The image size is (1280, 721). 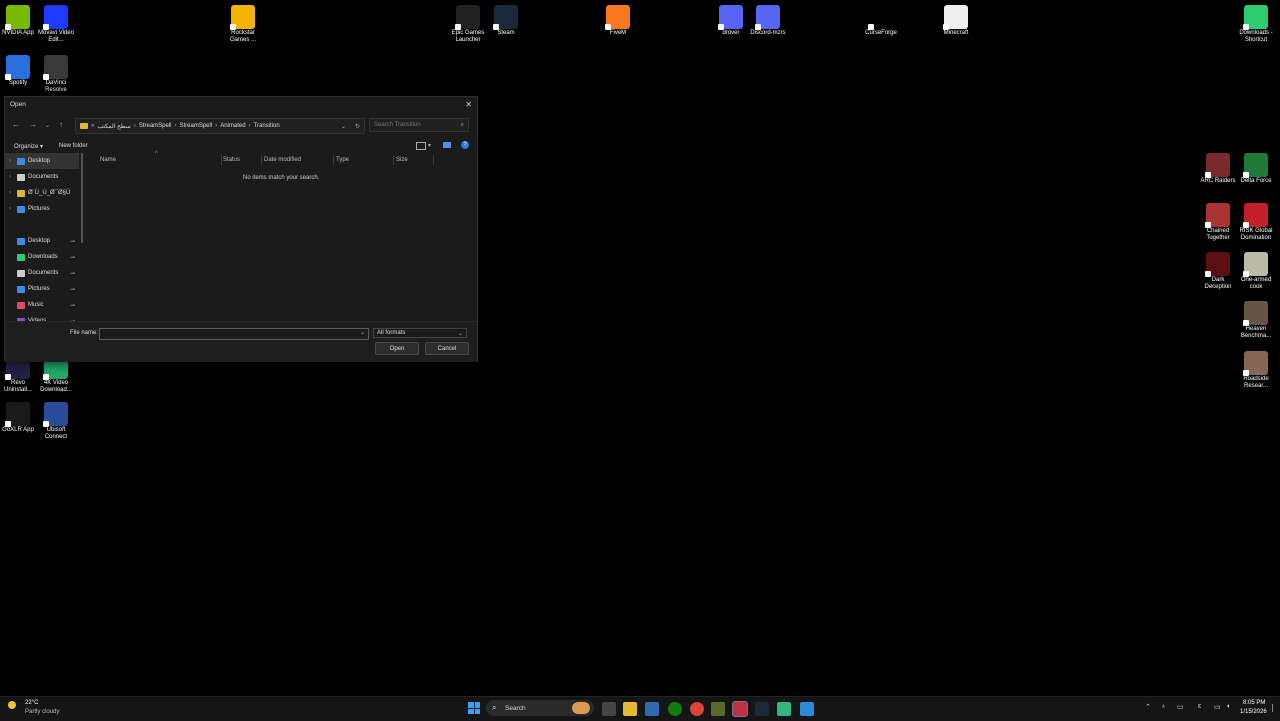 What do you see at coordinates (42, 317) in the screenshot?
I see `quick-access-item: Videos⊸` at bounding box center [42, 317].